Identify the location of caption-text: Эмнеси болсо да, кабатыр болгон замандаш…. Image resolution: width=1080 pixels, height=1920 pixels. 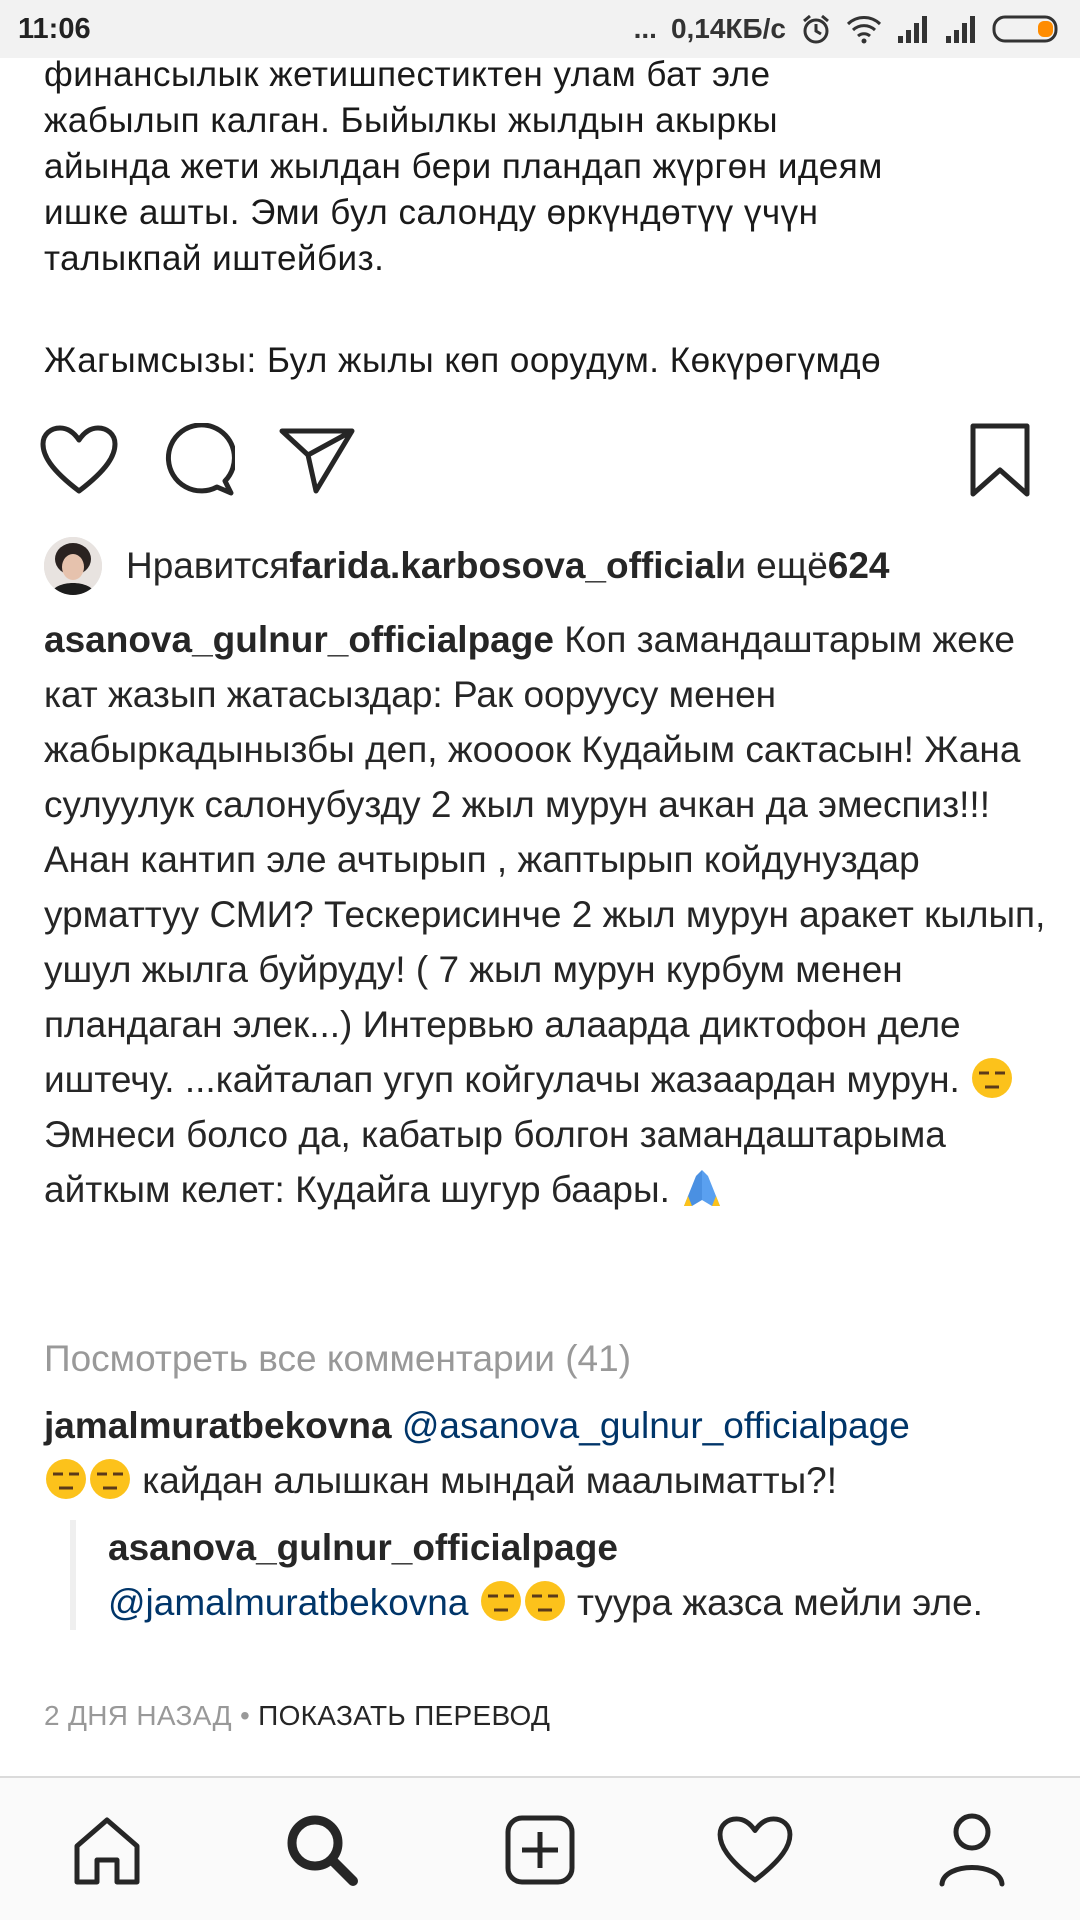
(495, 1162).